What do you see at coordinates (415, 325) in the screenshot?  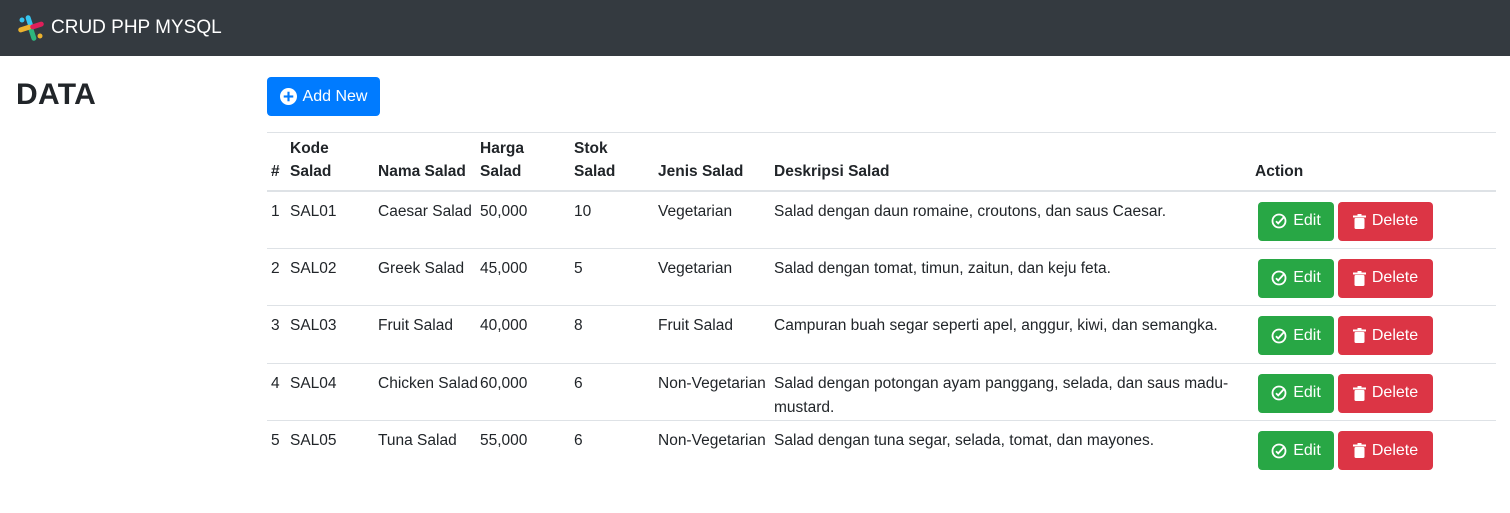 I see `cell-nama: Fruit Salad` at bounding box center [415, 325].